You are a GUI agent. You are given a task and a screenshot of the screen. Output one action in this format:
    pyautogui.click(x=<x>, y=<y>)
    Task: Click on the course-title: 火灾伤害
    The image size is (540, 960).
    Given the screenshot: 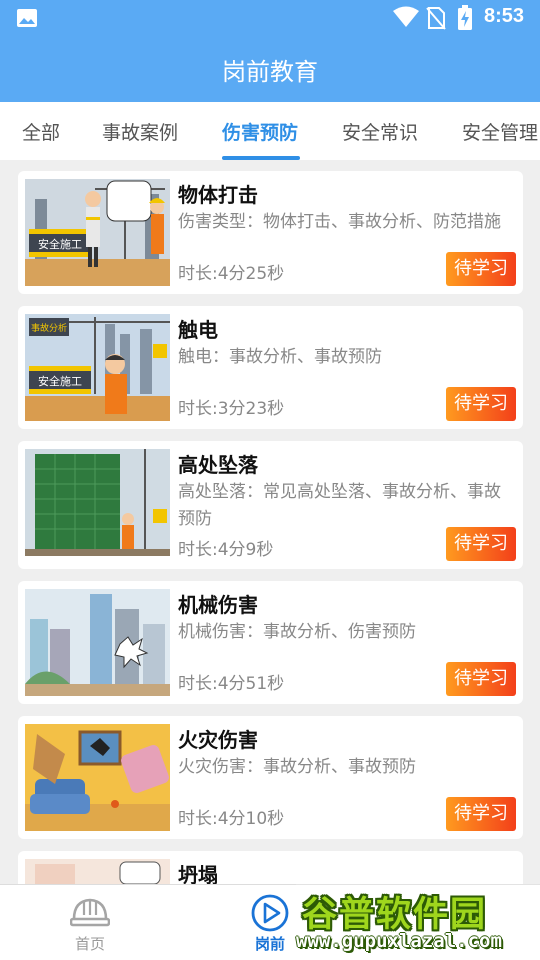 What is the action you would take?
    pyautogui.click(x=218, y=740)
    